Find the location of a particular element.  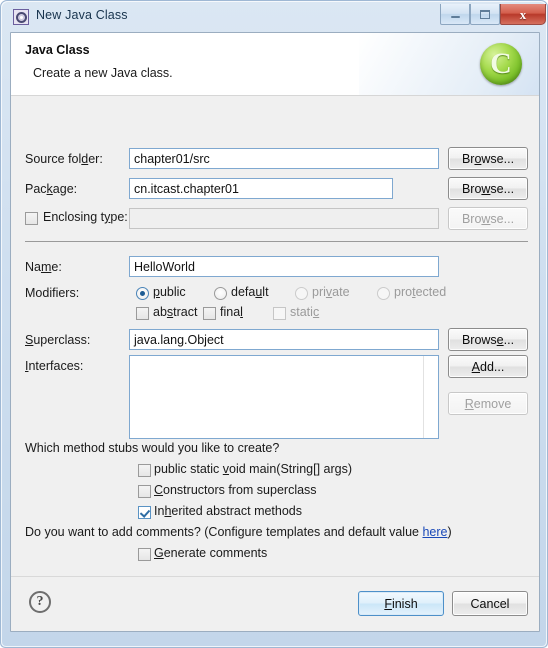

enclosing-type-label: Enclosing type: is located at coordinates (85, 217).